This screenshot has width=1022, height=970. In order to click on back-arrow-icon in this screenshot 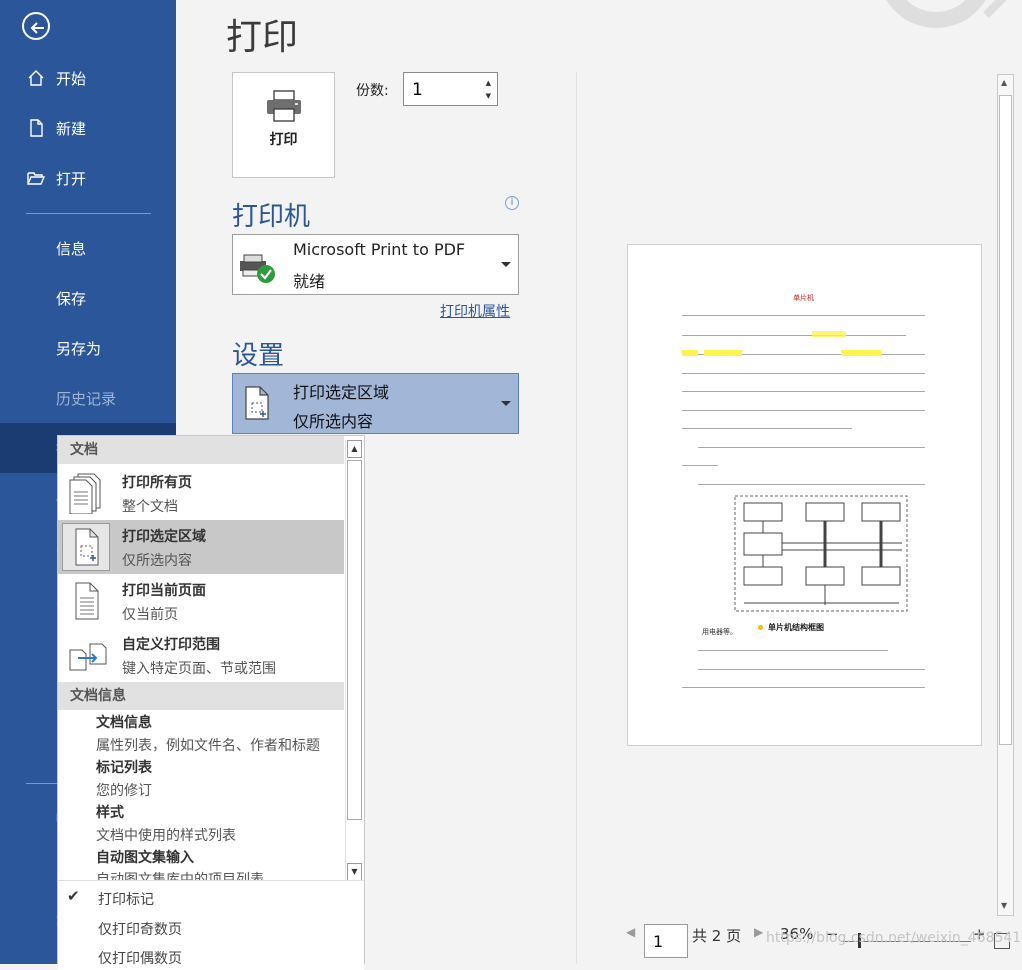, I will do `click(36, 26)`.